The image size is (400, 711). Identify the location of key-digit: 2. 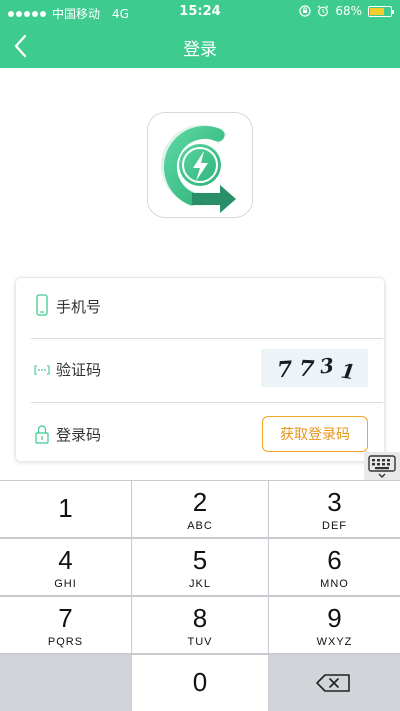
(200, 502).